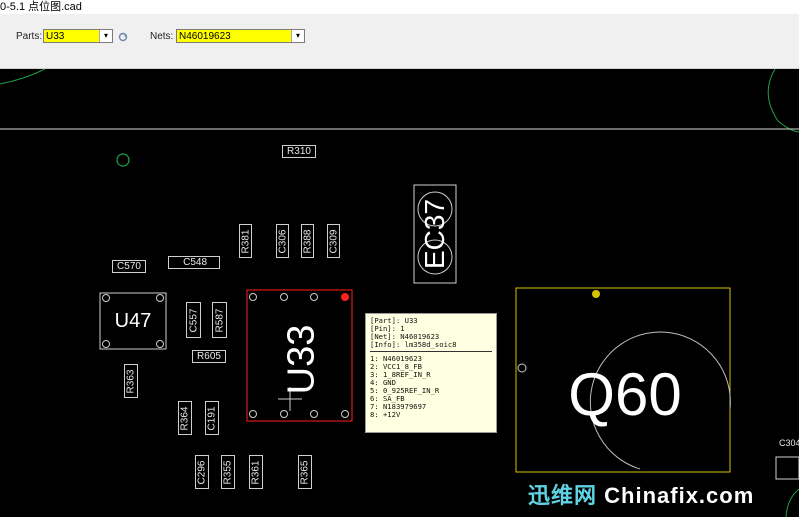  Describe the element at coordinates (185, 418) in the screenshot. I see `part-r364: R364` at that location.